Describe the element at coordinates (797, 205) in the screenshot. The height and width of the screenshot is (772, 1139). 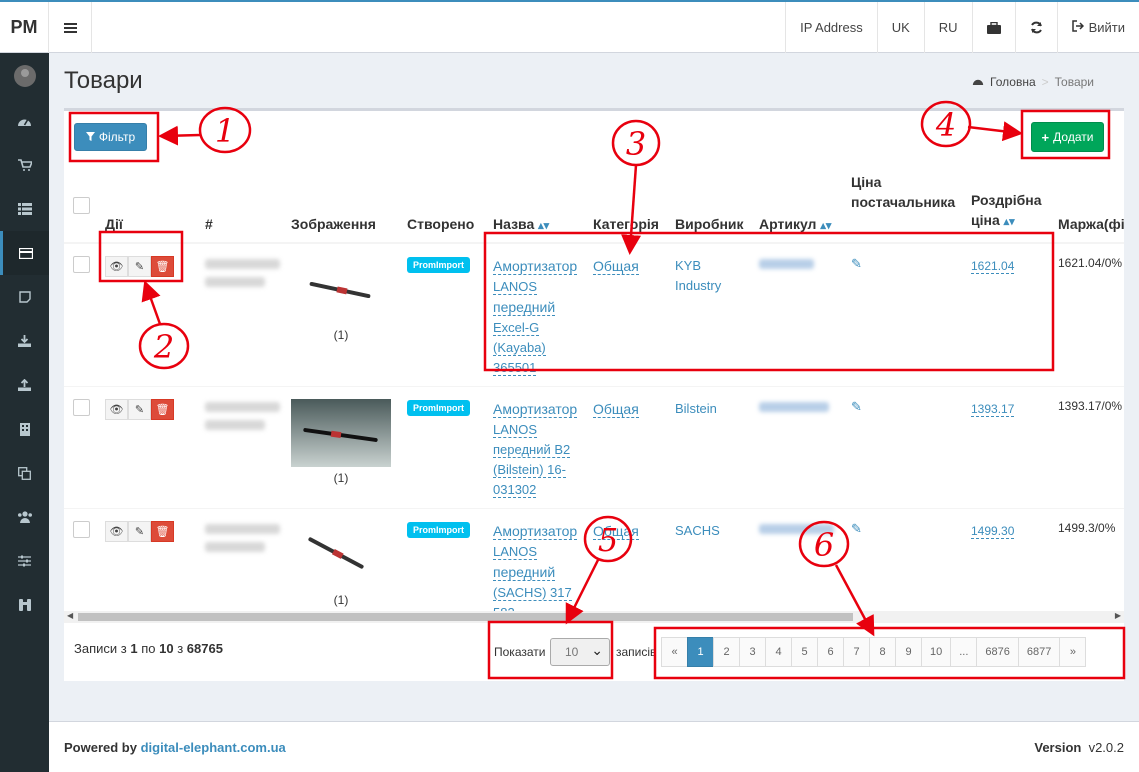
I see `col-article: Артикул ▴▾` at that location.